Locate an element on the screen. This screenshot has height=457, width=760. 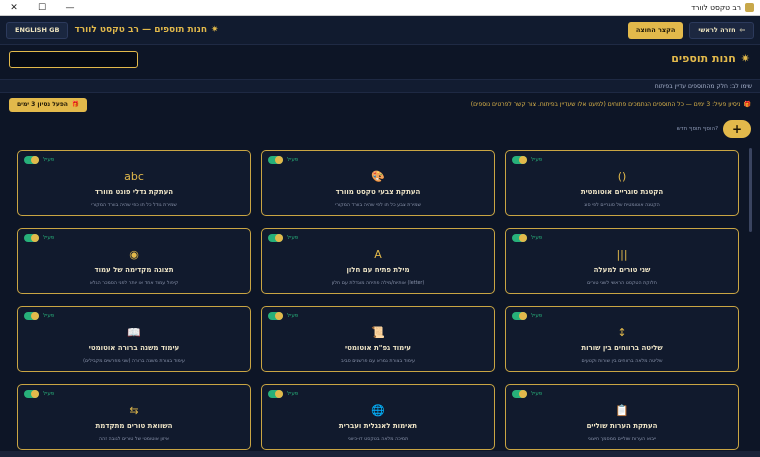
tip-bar: שימו לב: חלק מהתוספים עדיין בפיתוח is located at coordinates (380, 86).